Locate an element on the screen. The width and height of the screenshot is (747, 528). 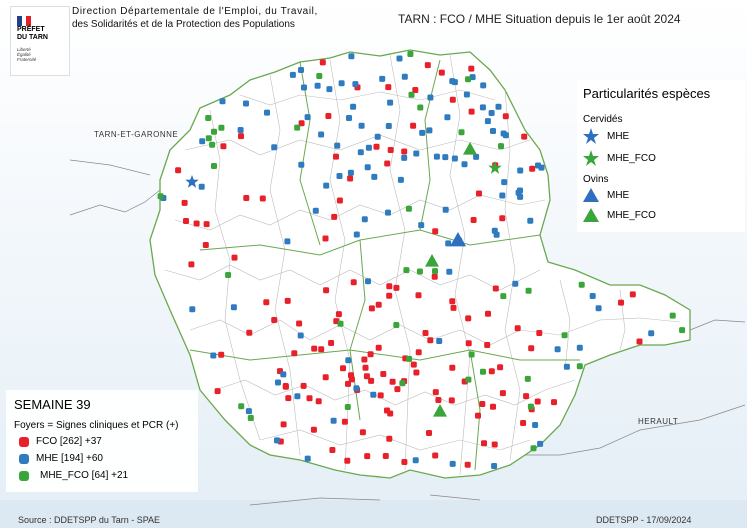
french-flag-icon is located at coordinates (24, 19).